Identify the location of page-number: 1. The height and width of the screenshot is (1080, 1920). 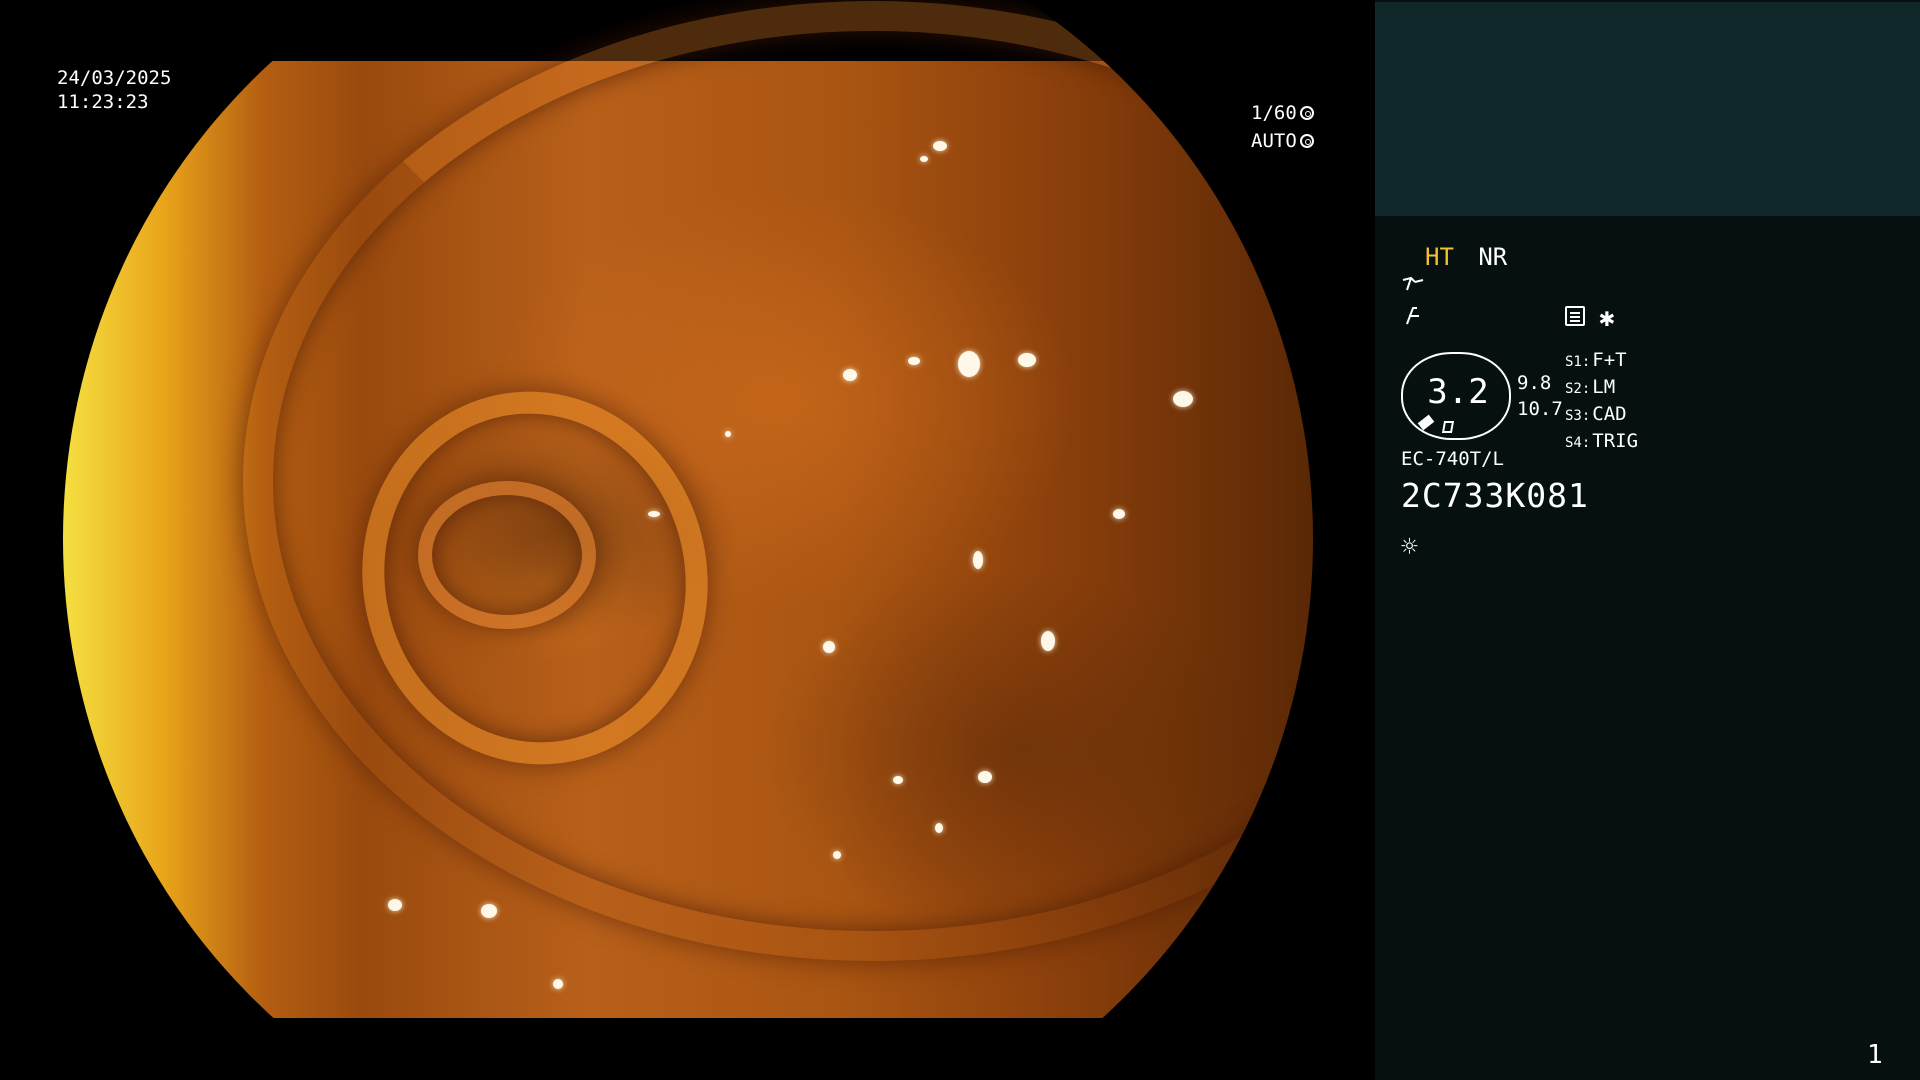
(1875, 1055).